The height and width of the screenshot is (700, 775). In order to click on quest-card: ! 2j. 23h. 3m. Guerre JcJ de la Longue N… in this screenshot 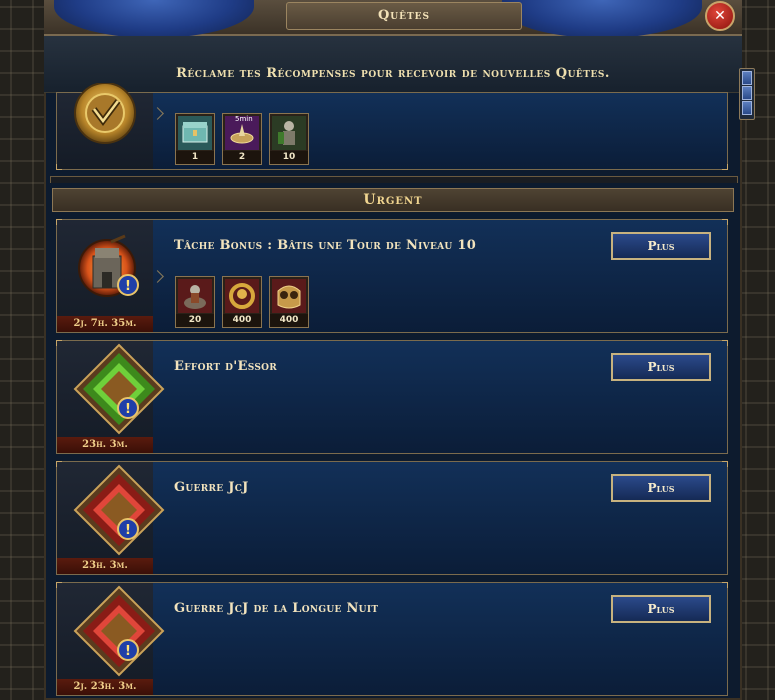, I will do `click(392, 639)`.